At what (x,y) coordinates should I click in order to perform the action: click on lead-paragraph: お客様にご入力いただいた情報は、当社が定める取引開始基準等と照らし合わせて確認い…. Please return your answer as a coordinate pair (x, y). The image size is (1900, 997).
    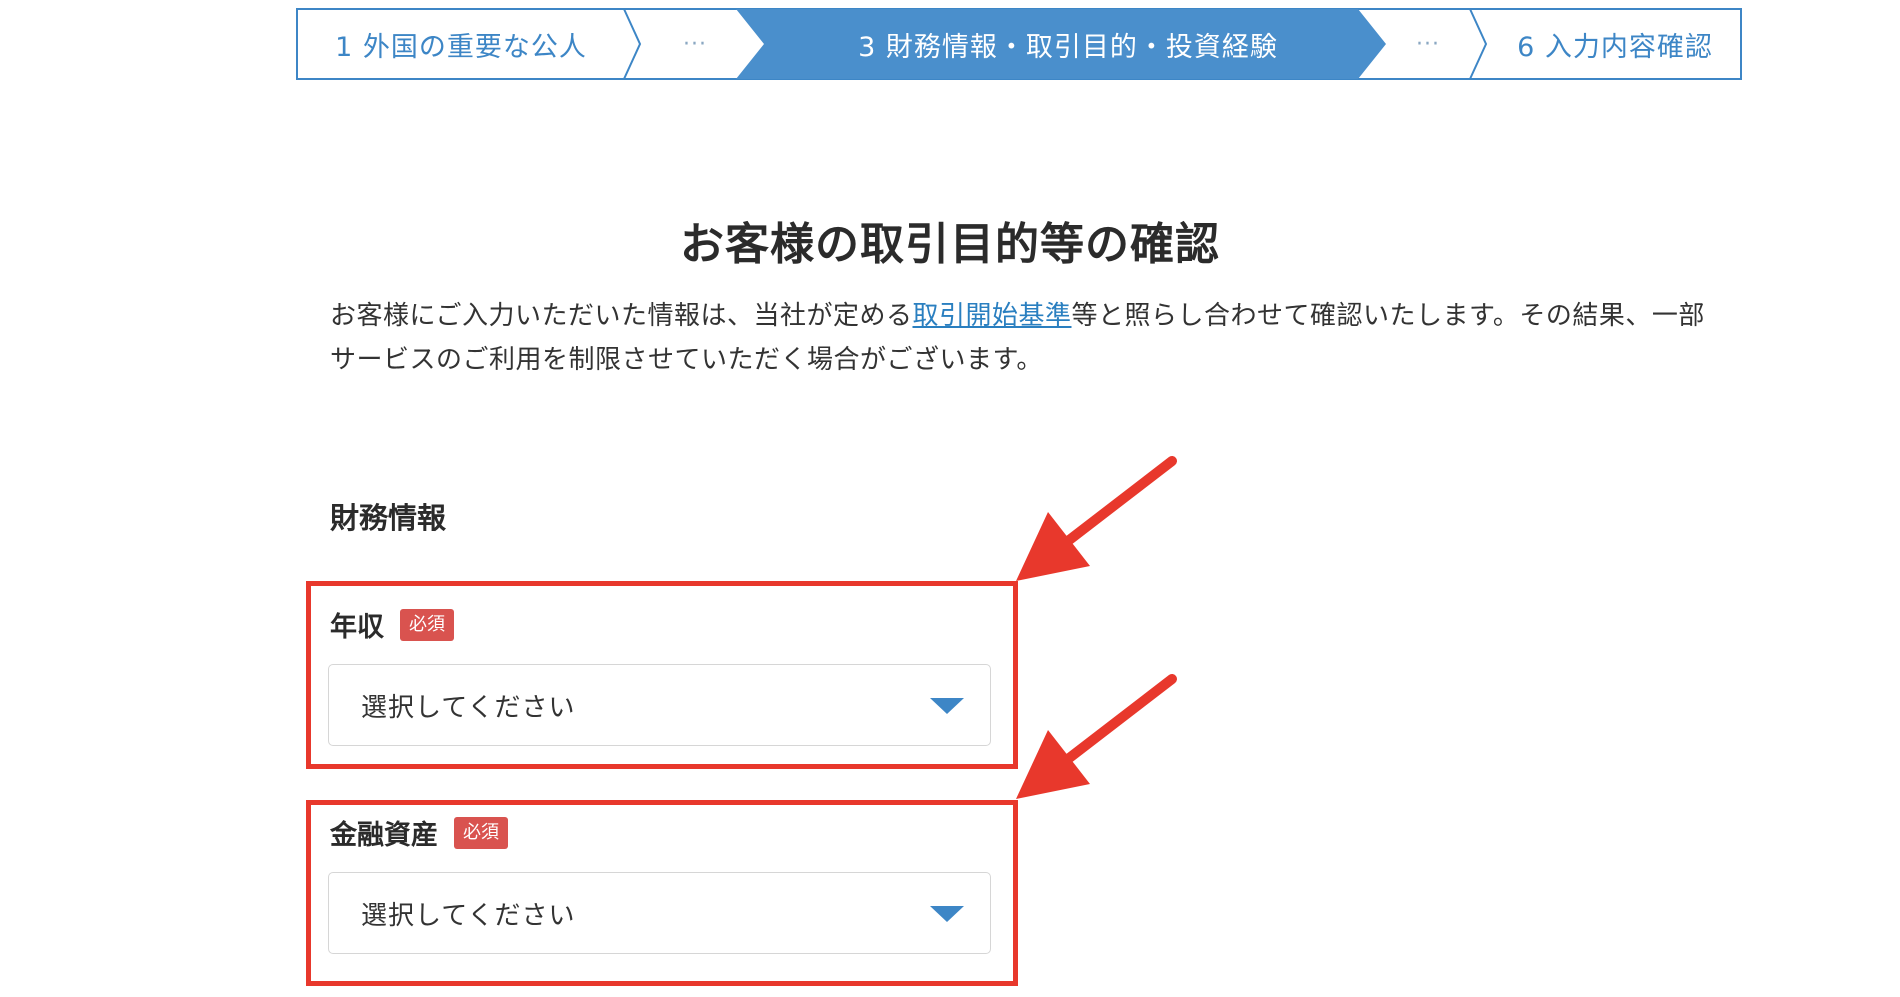
    Looking at the image, I should click on (1020, 338).